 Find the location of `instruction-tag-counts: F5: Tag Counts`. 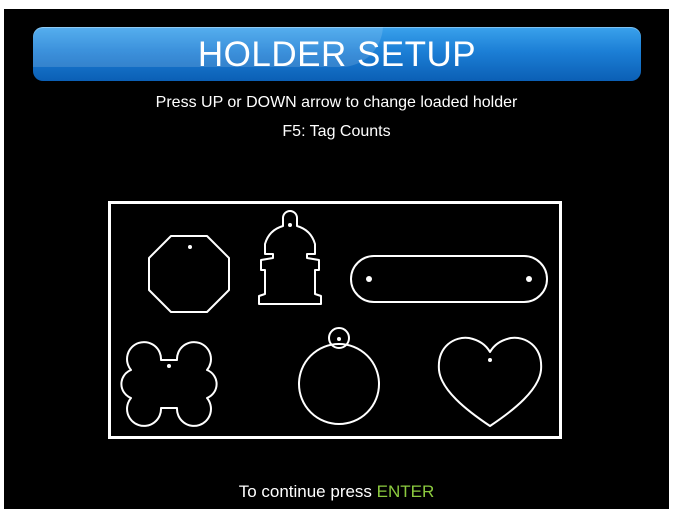

instruction-tag-counts: F5: Tag Counts is located at coordinates (336, 131).